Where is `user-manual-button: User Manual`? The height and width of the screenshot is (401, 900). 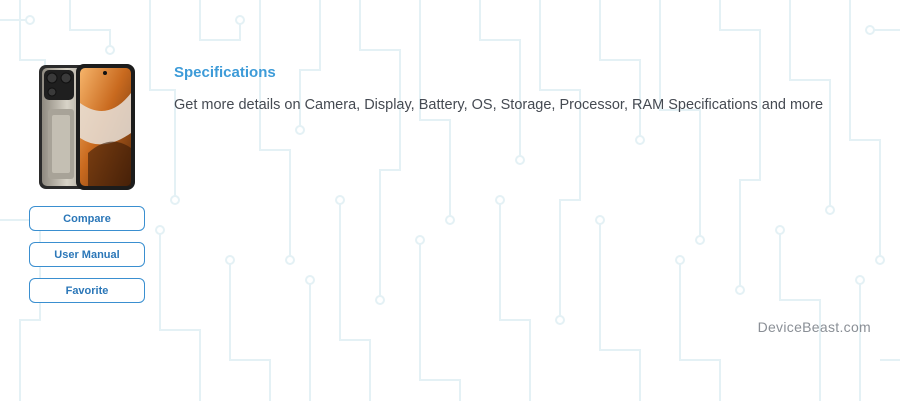
user-manual-button: User Manual is located at coordinates (87, 254).